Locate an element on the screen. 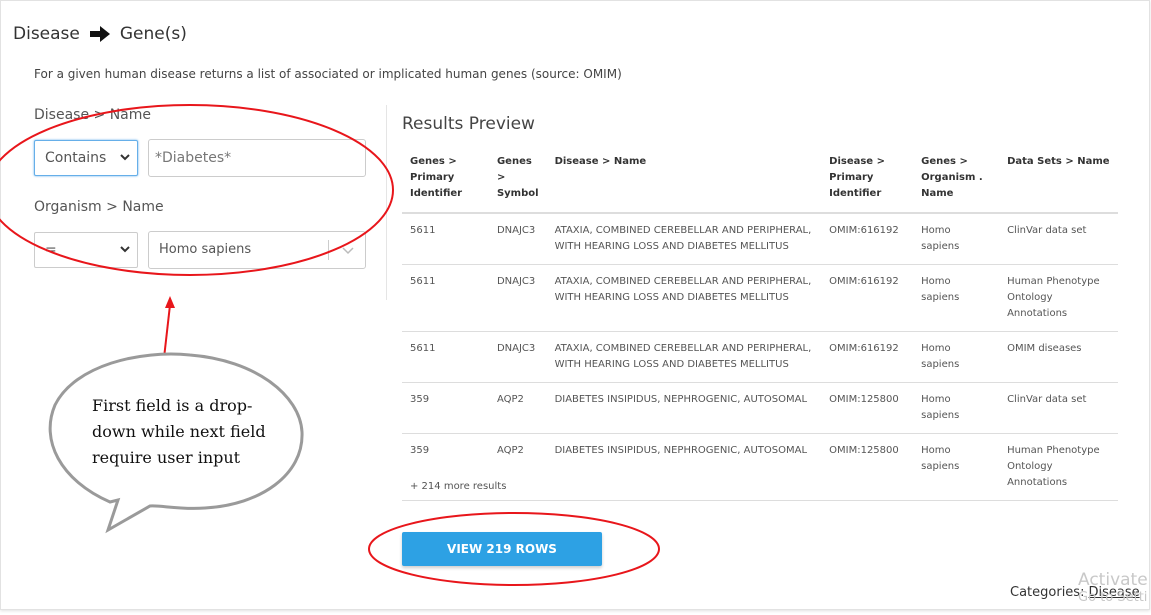  view-rows-button: VIEW 219 ROWS is located at coordinates (502, 549).